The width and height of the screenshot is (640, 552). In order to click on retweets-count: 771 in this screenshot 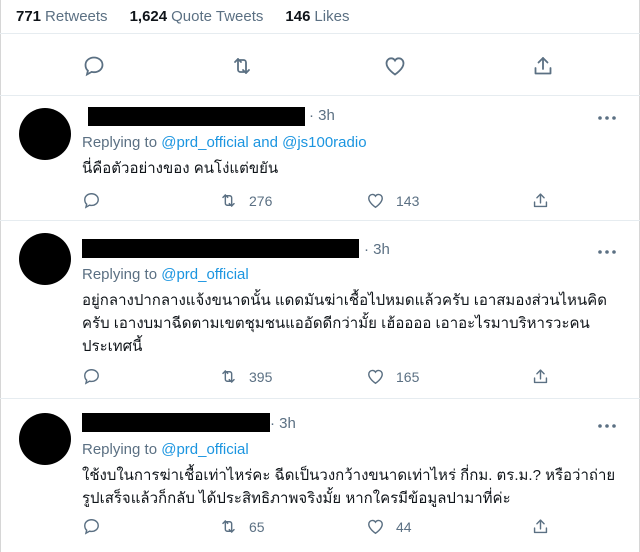, I will do `click(29, 16)`.